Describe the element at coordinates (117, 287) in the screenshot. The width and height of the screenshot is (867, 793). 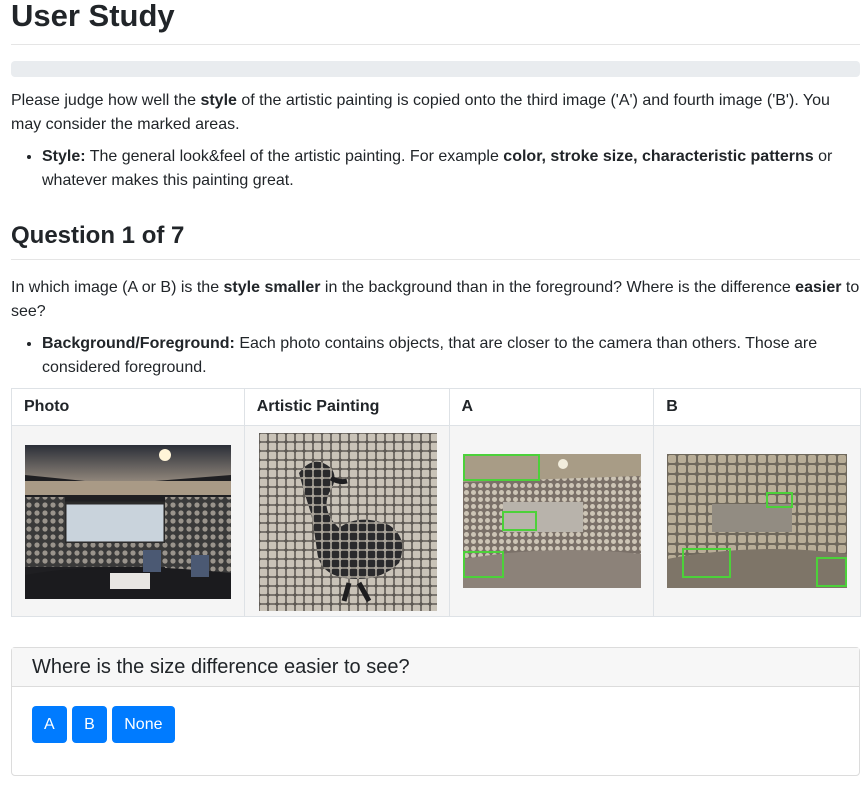
I see `question-part: In which image (A or B) is the` at that location.